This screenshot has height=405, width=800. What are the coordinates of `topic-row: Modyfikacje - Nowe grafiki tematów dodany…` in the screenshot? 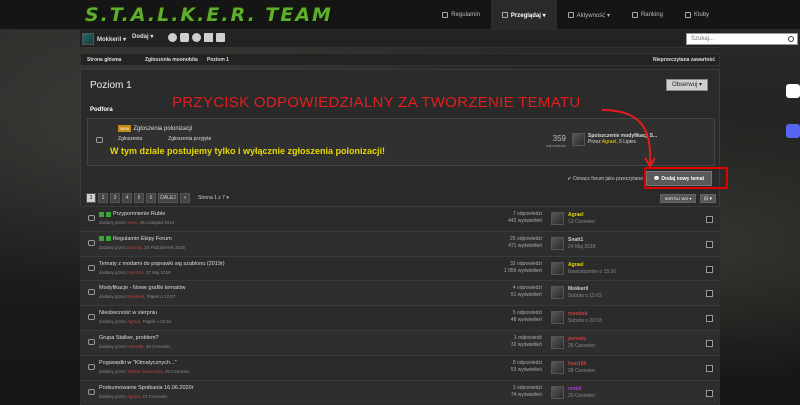 It's located at (400, 293).